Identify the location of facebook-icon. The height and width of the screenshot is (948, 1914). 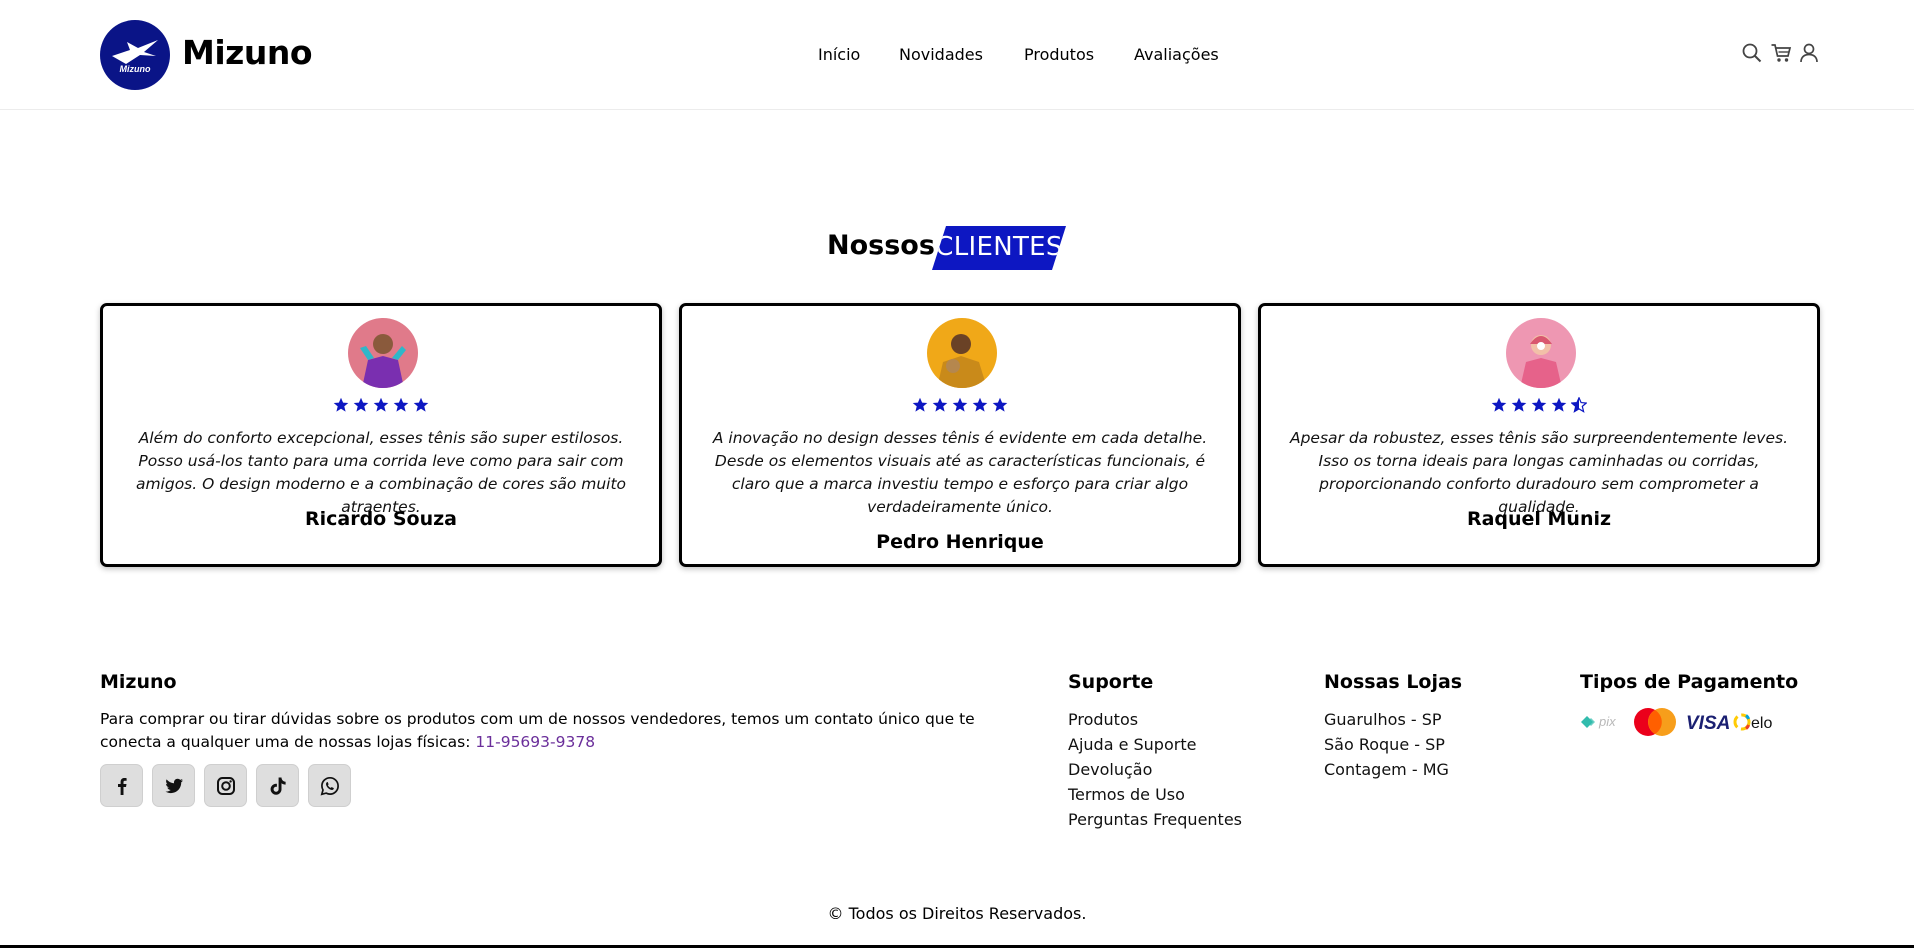
(122, 786).